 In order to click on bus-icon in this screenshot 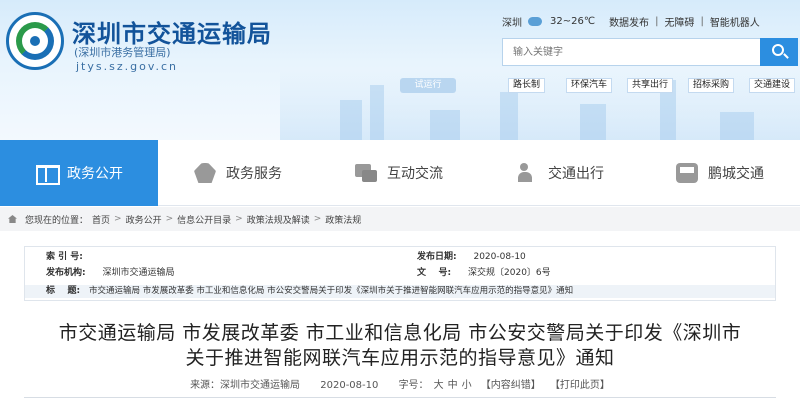, I will do `click(687, 173)`.